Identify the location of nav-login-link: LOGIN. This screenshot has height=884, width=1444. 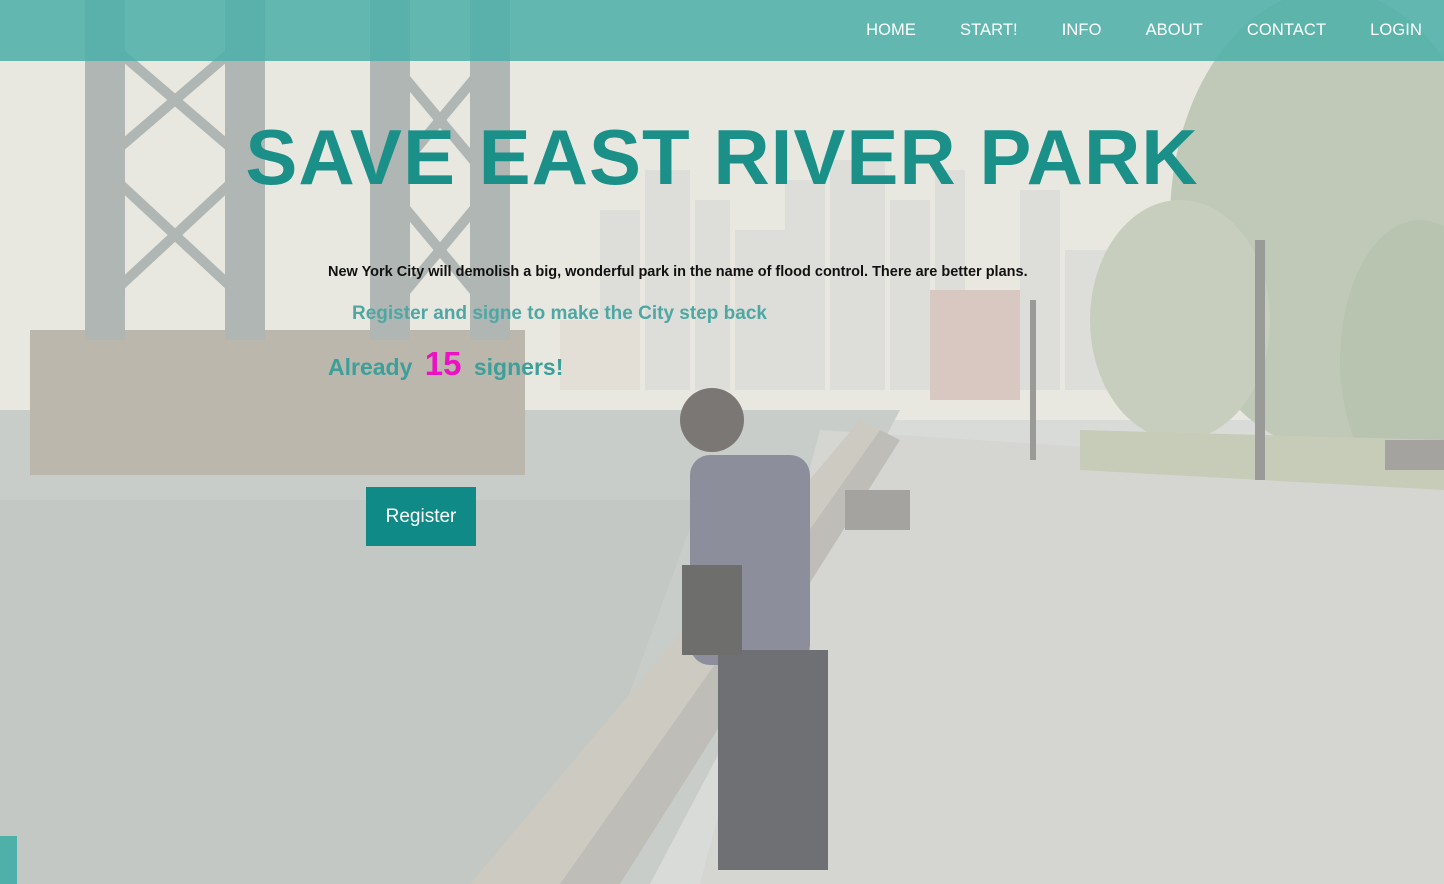
(1396, 30).